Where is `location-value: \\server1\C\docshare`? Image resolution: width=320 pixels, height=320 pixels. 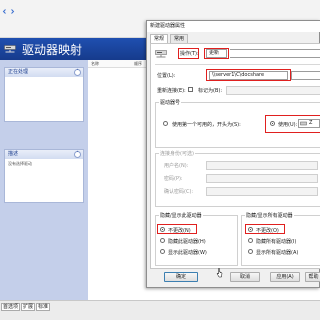
location-value: \\server1\C\docshare is located at coordinates (238, 75).